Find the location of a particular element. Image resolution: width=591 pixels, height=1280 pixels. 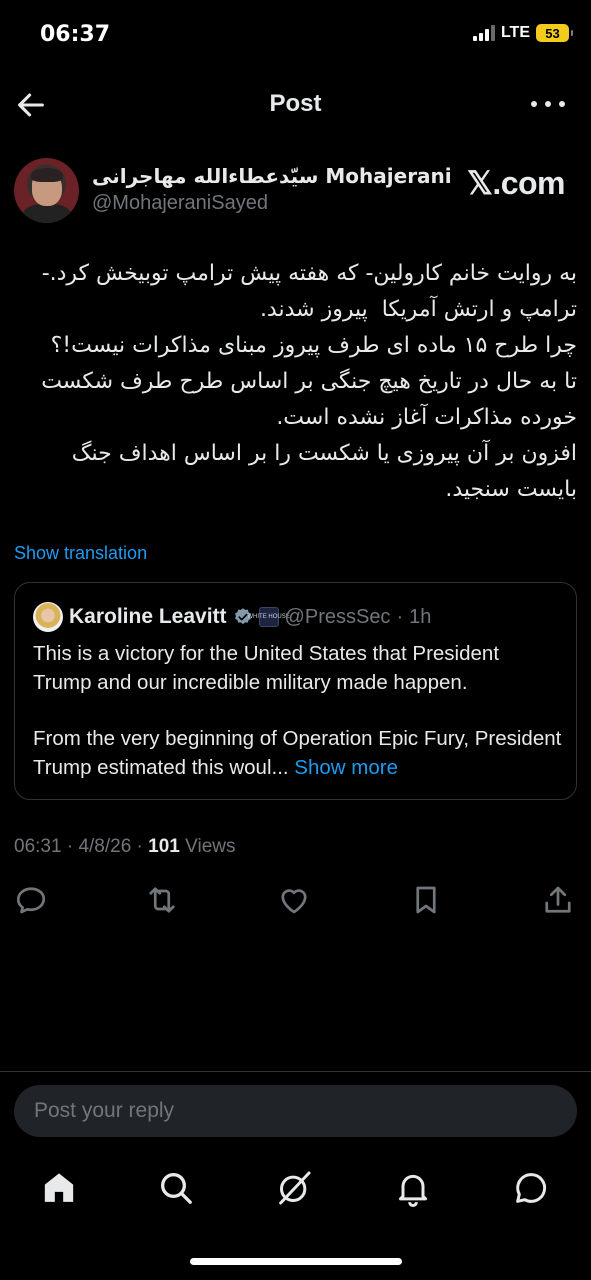

reply-button is located at coordinates (31, 900).